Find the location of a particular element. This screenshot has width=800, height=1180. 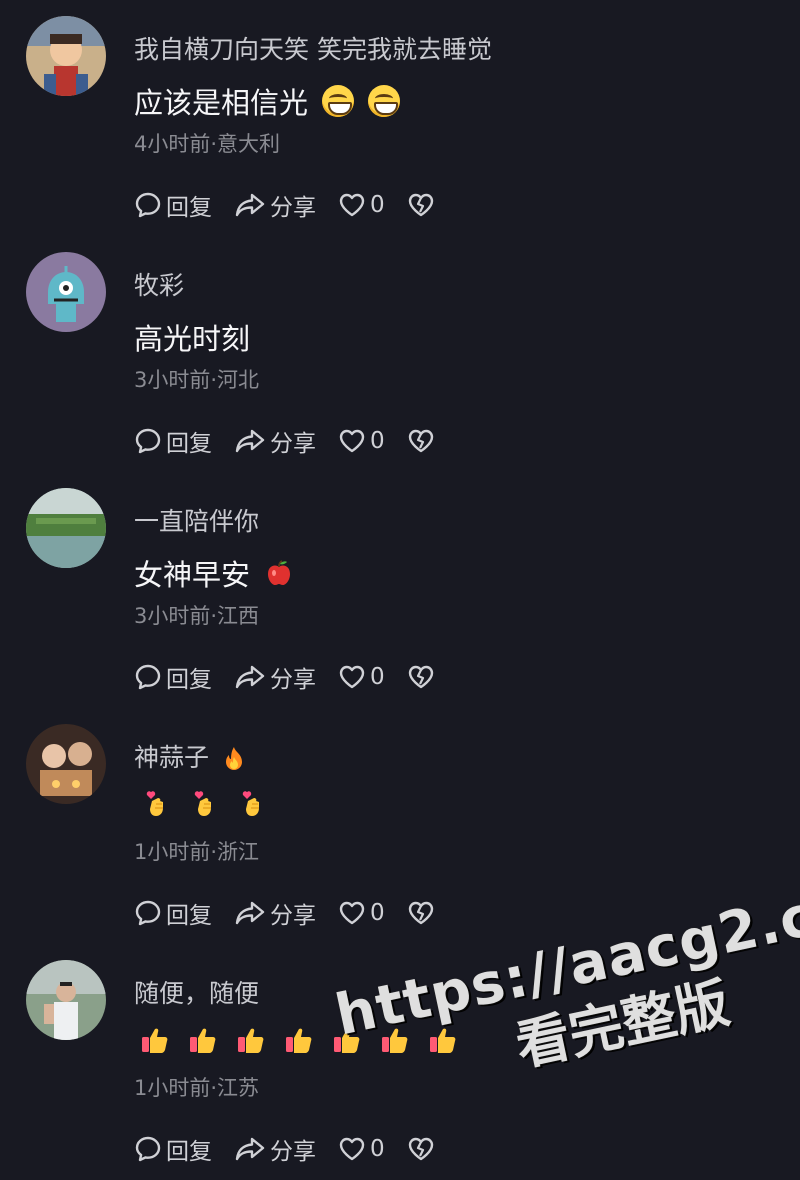

comment-meta: 1小时前·浙江 is located at coordinates (197, 852).